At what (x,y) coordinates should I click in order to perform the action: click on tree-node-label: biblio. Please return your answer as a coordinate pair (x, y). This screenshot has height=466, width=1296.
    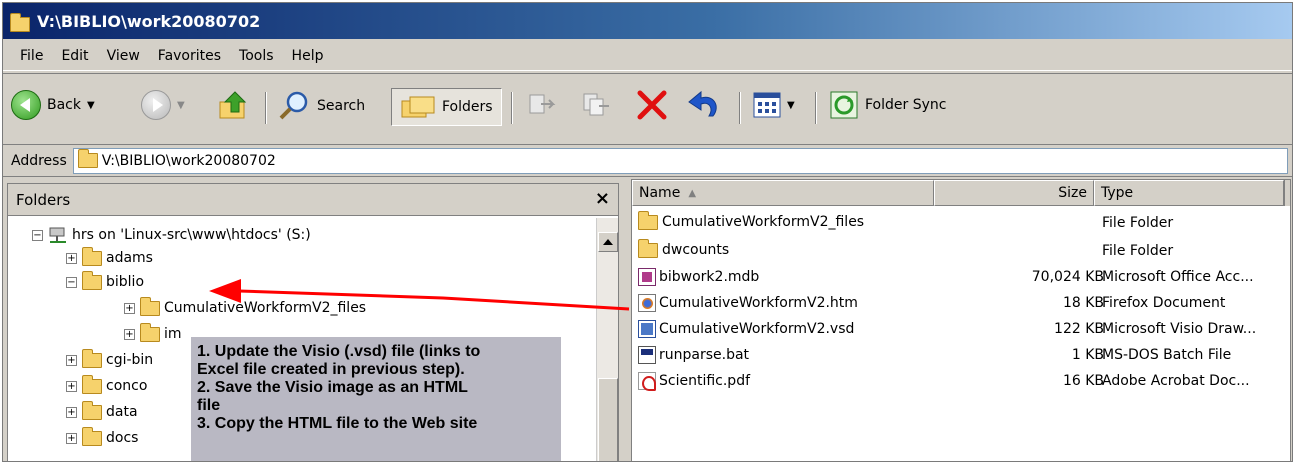
    Looking at the image, I should click on (125, 282).